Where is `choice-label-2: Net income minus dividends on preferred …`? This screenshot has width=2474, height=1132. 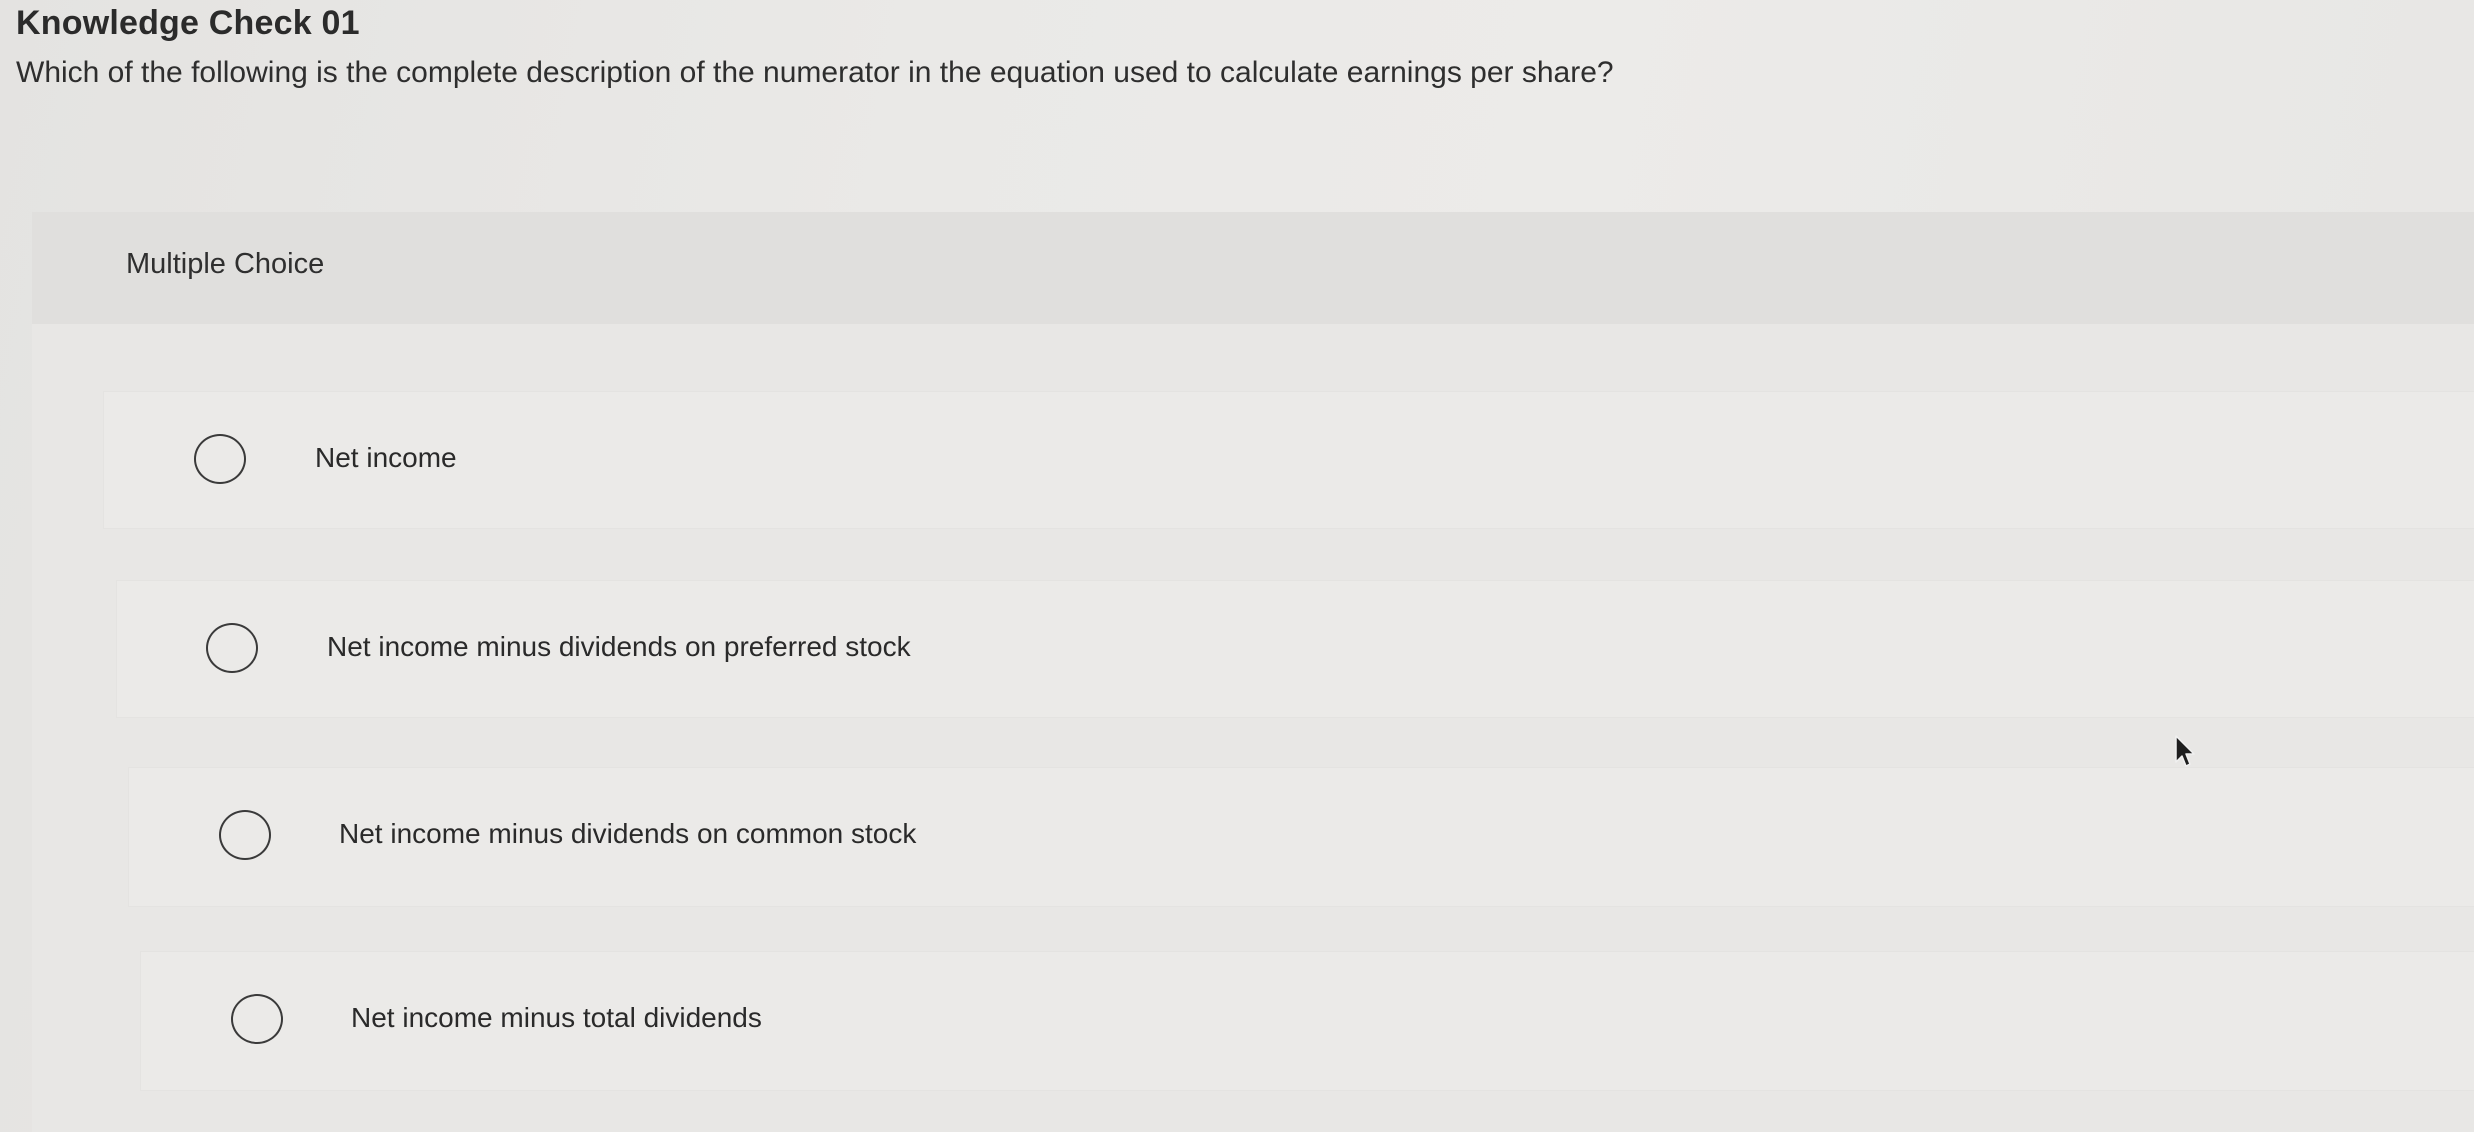 choice-label-2: Net income minus dividends on preferred … is located at coordinates (619, 646).